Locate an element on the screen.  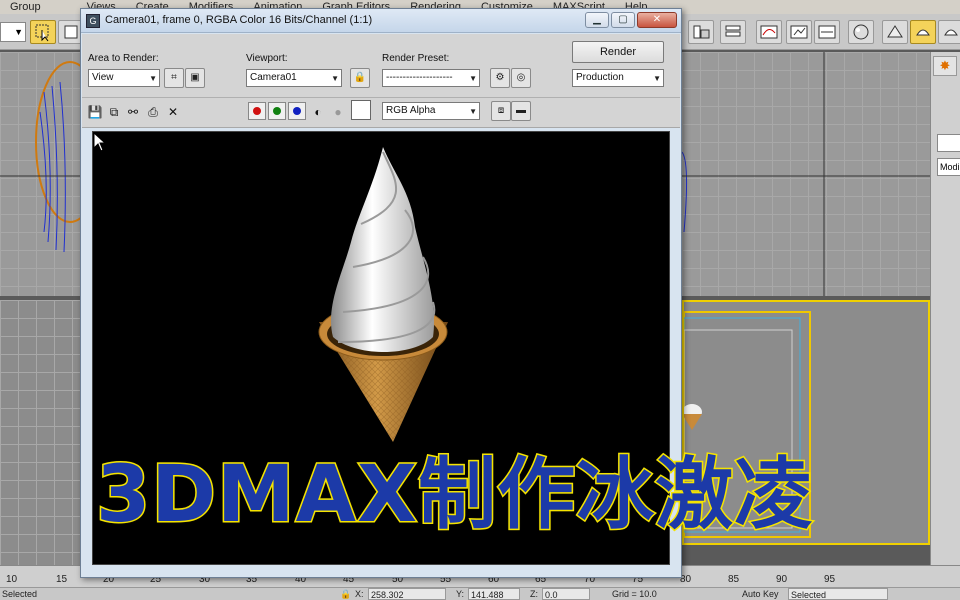
z-coordinate-field: 0.0 is located at coordinates (566, 594).